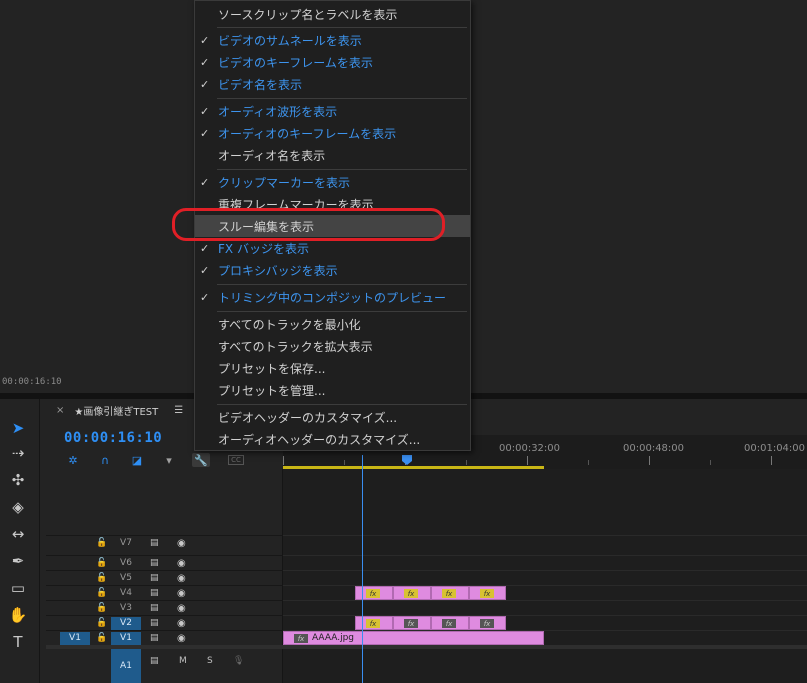  What do you see at coordinates (18, 507) in the screenshot?
I see `razor-tool-icon: ◈` at bounding box center [18, 507].